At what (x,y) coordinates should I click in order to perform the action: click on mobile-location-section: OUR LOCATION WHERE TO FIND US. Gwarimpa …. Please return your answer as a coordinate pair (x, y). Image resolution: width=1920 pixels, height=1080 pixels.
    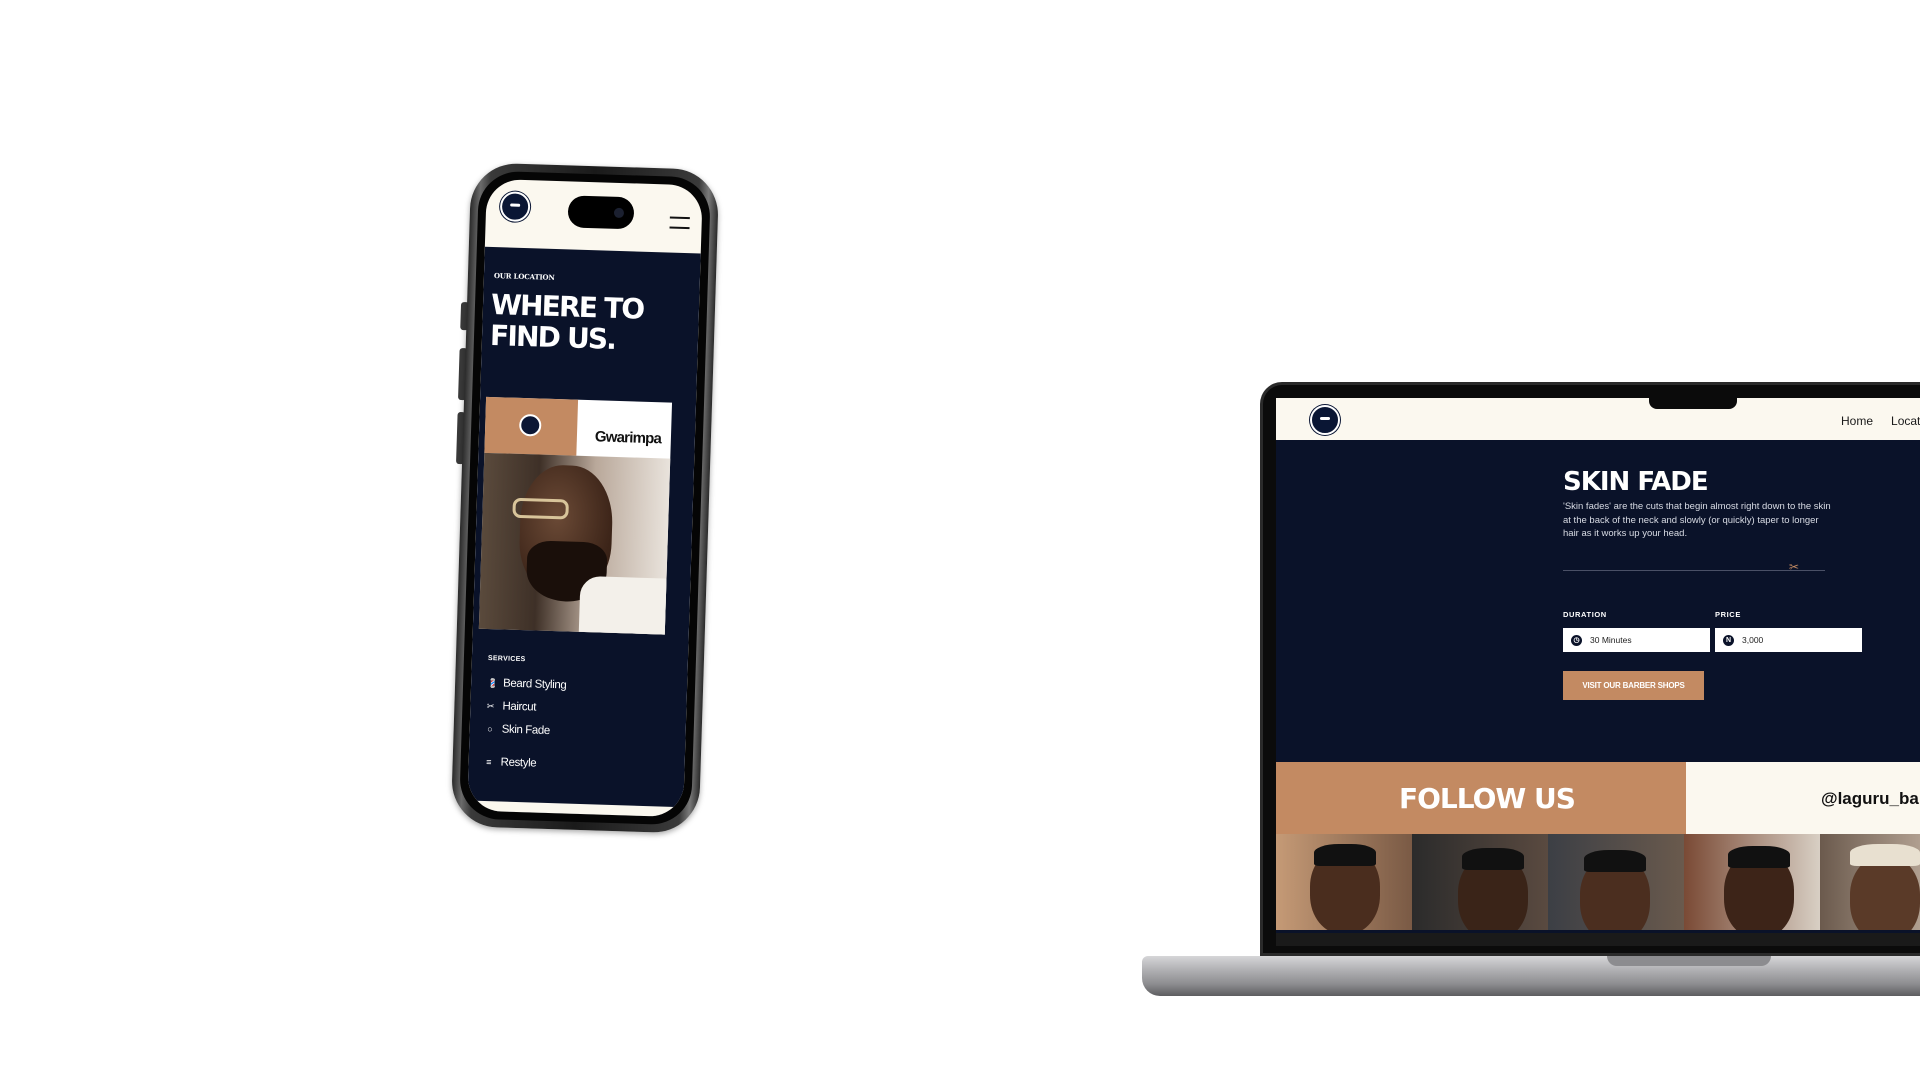
    Looking at the image, I should click on (584, 532).